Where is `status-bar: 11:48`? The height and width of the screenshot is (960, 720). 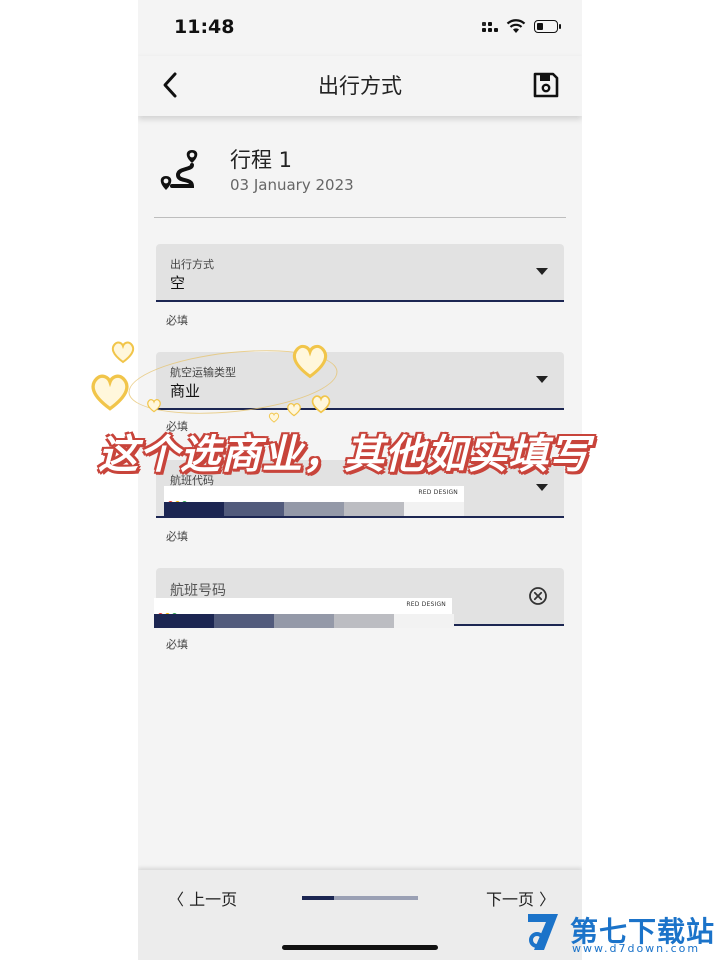
status-bar: 11:48 is located at coordinates (360, 28).